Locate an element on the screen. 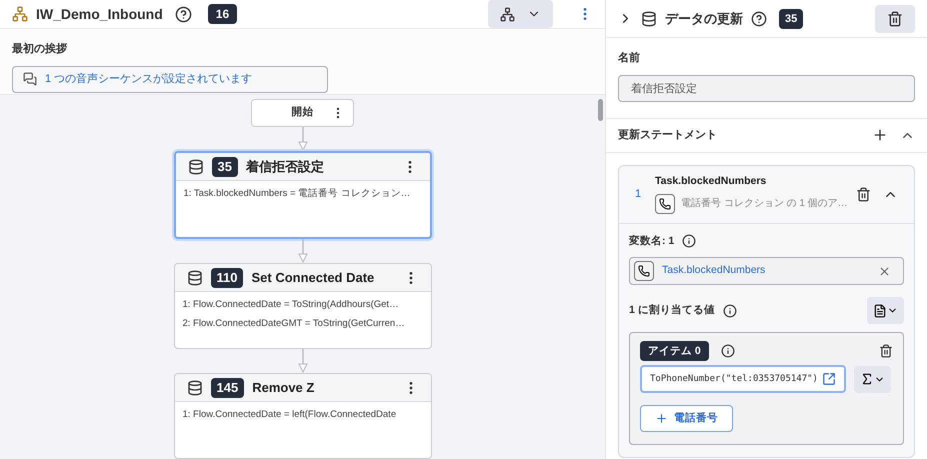 This screenshot has width=927, height=459. statements-label: 更新ステートメント is located at coordinates (668, 135).